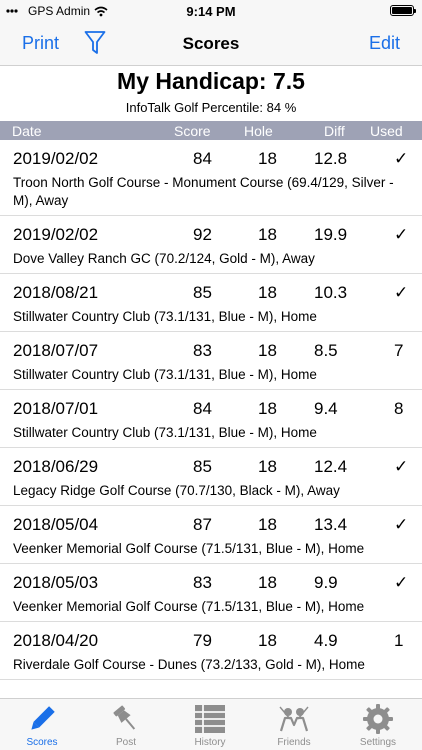 Image resolution: width=422 pixels, height=750 pixels. Describe the element at coordinates (124, 717) in the screenshot. I see `pin-icon` at that location.